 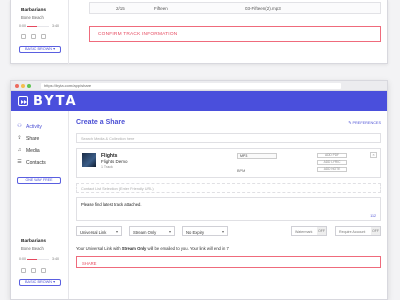 I want to click on close-dot-icon, so click(x=17, y=86).